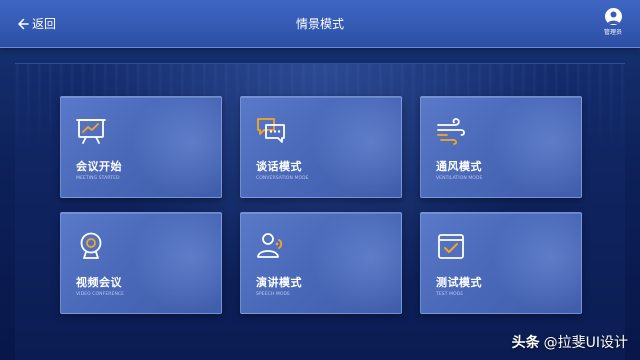  I want to click on wind-icon, so click(451, 130).